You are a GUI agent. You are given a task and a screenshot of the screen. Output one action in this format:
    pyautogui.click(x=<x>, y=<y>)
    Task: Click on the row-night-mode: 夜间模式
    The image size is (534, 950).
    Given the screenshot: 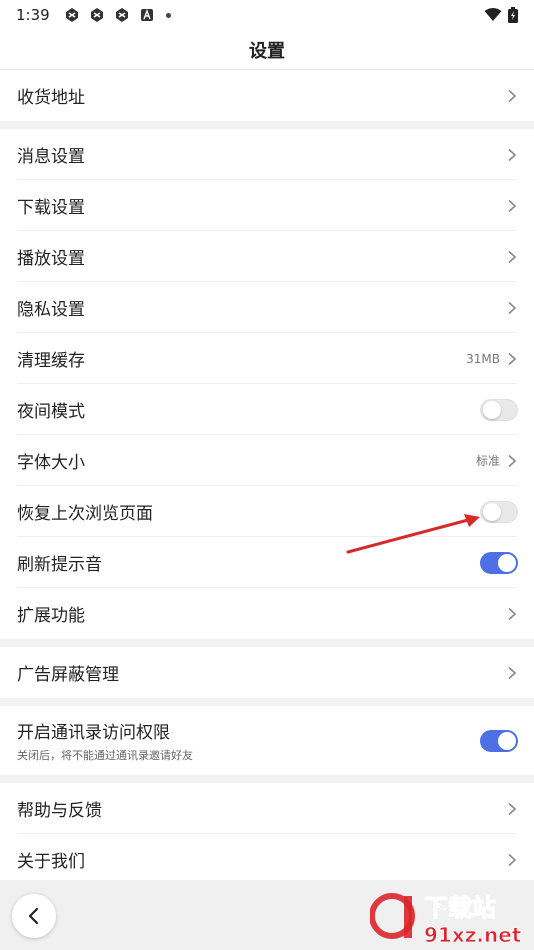 What is the action you would take?
    pyautogui.click(x=267, y=409)
    